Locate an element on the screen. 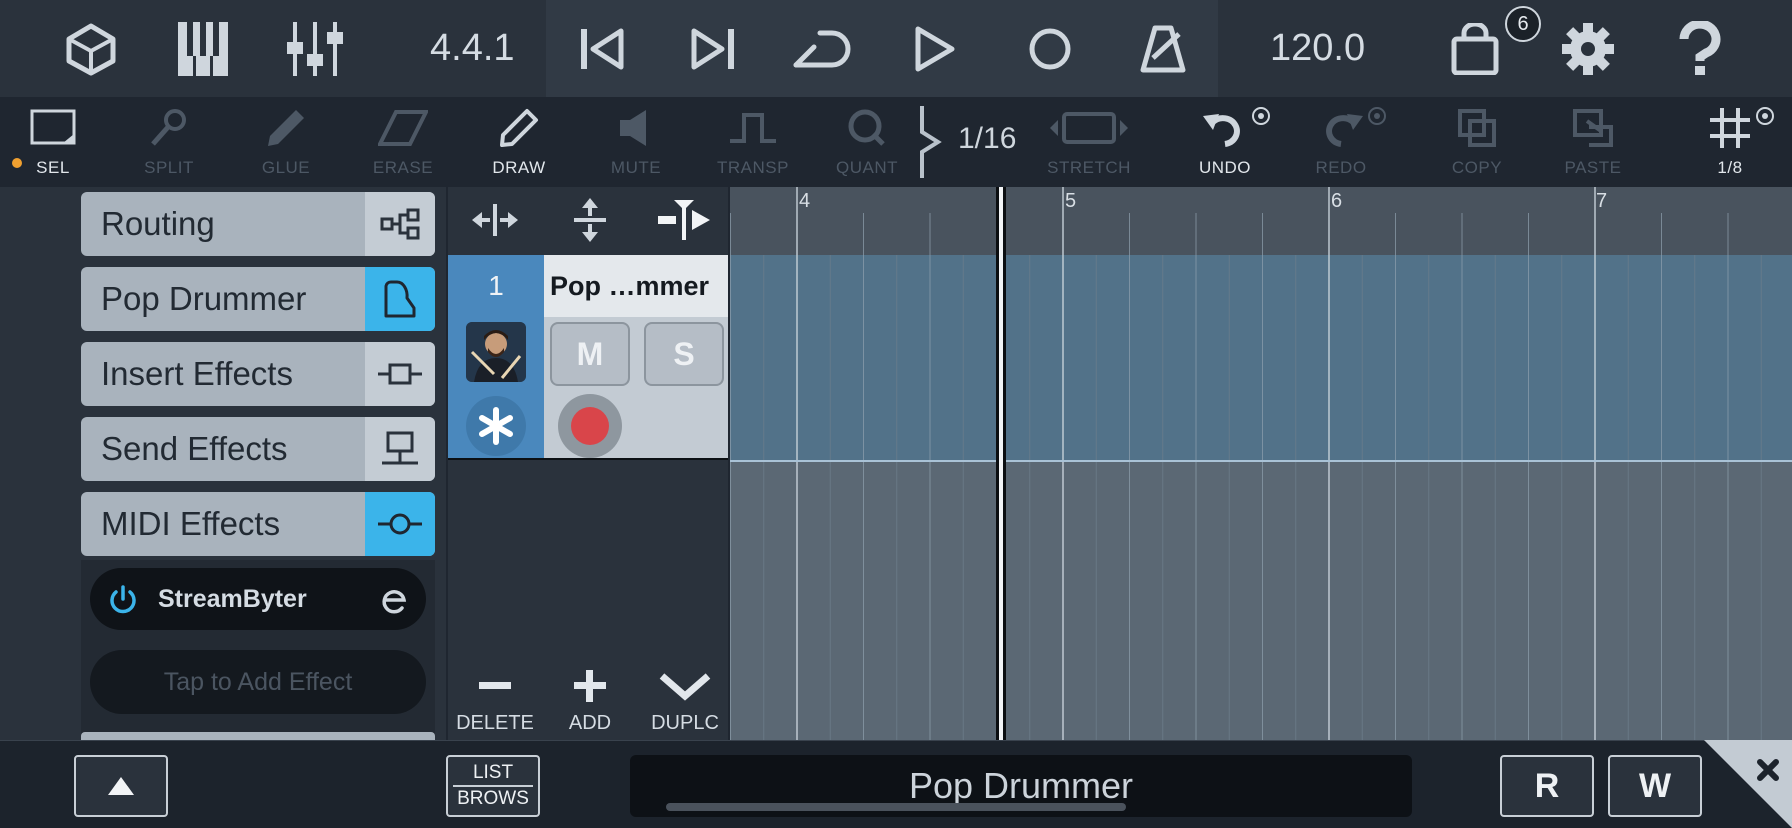 The width and height of the screenshot is (1792, 828). drummer-avatar-icon is located at coordinates (496, 352).